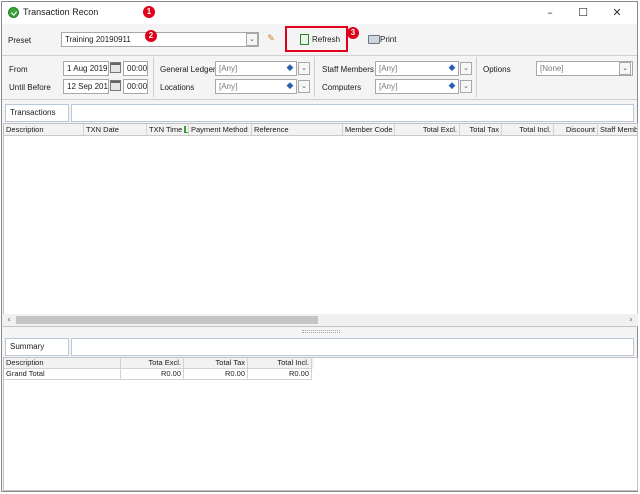 This screenshot has height=494, width=640. Describe the element at coordinates (427, 129) in the screenshot. I see `col-total-excl: Total Excl.` at that location.